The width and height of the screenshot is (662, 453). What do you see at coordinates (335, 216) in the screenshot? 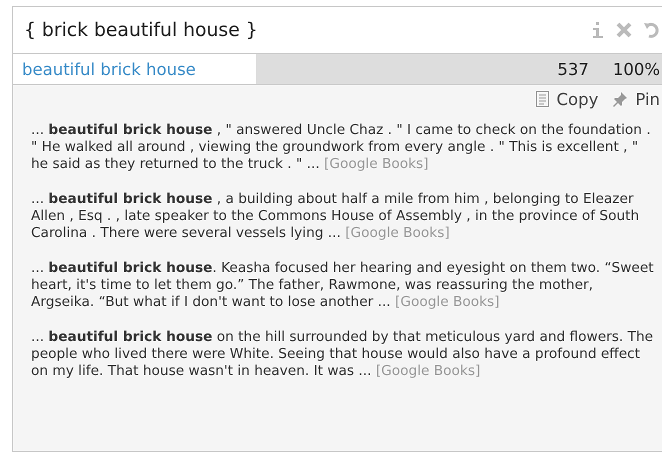
I see `snippet-text: ... beautiful brick house , a building about half a mile from him , belonging to Eleazer Allen , Esq . , late speaker to the Commons House of Assembly , in the province of South Carolina . There were several vessels lying ... [Google Books]` at bounding box center [335, 216].